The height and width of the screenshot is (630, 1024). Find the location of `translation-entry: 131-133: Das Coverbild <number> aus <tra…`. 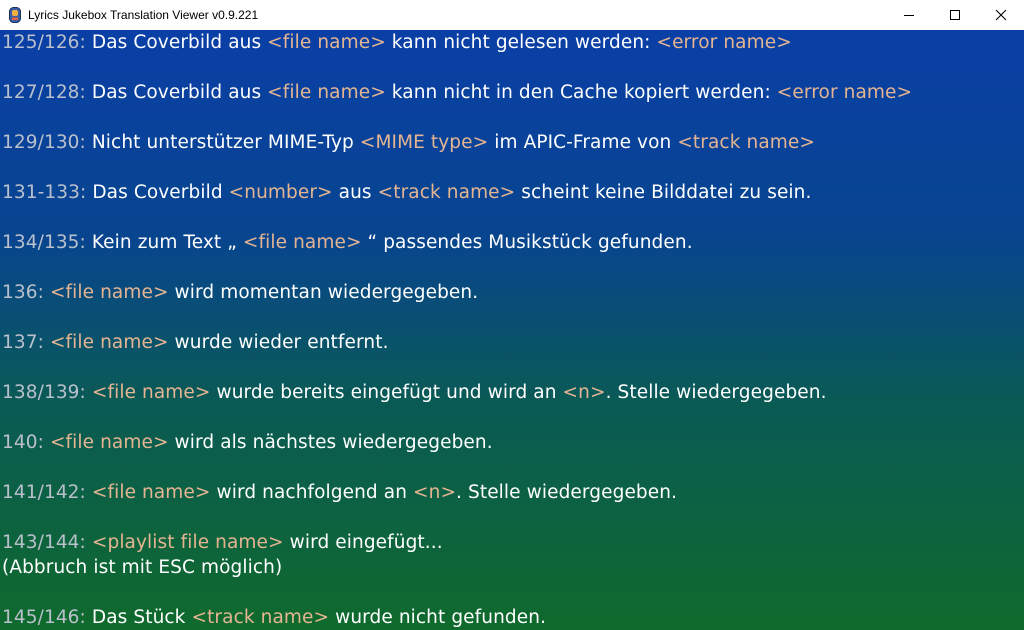

translation-entry: 131-133: Das Coverbild <number> aus <tra… is located at coordinates (406, 193).